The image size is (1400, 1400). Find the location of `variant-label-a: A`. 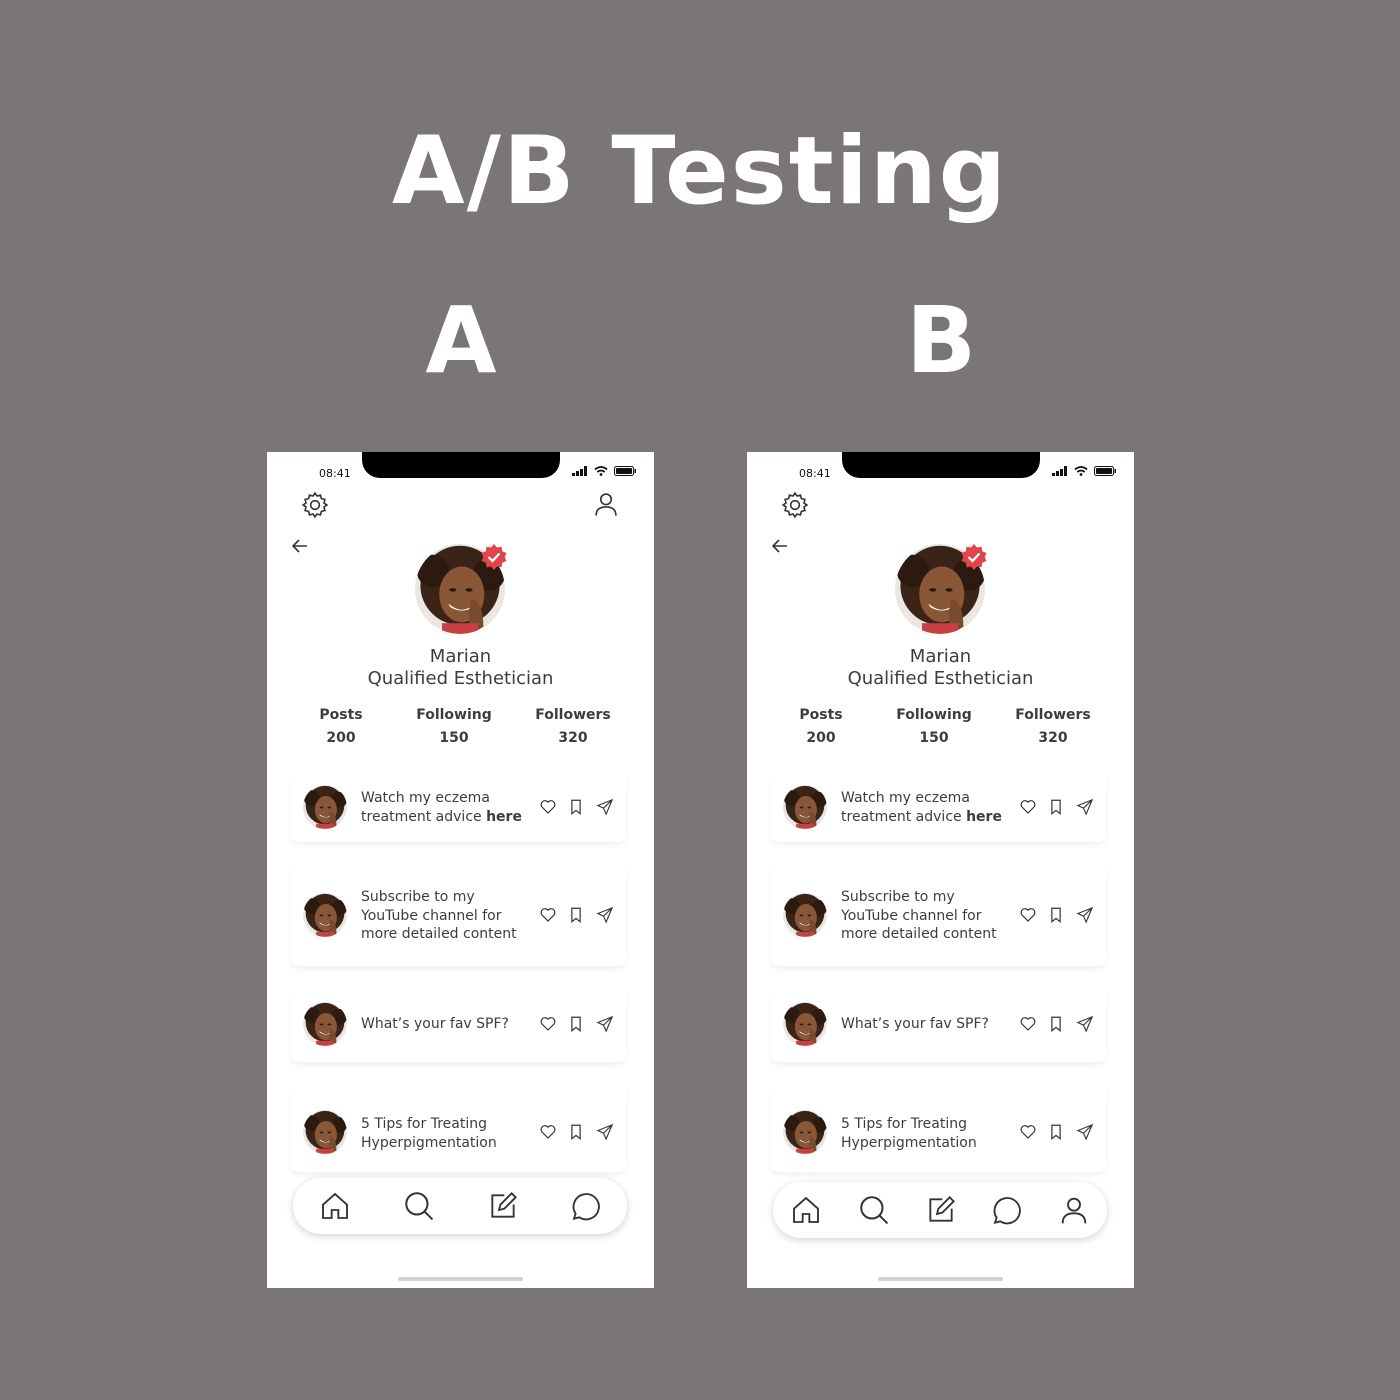

variant-label-a: A is located at coordinates (461, 340).